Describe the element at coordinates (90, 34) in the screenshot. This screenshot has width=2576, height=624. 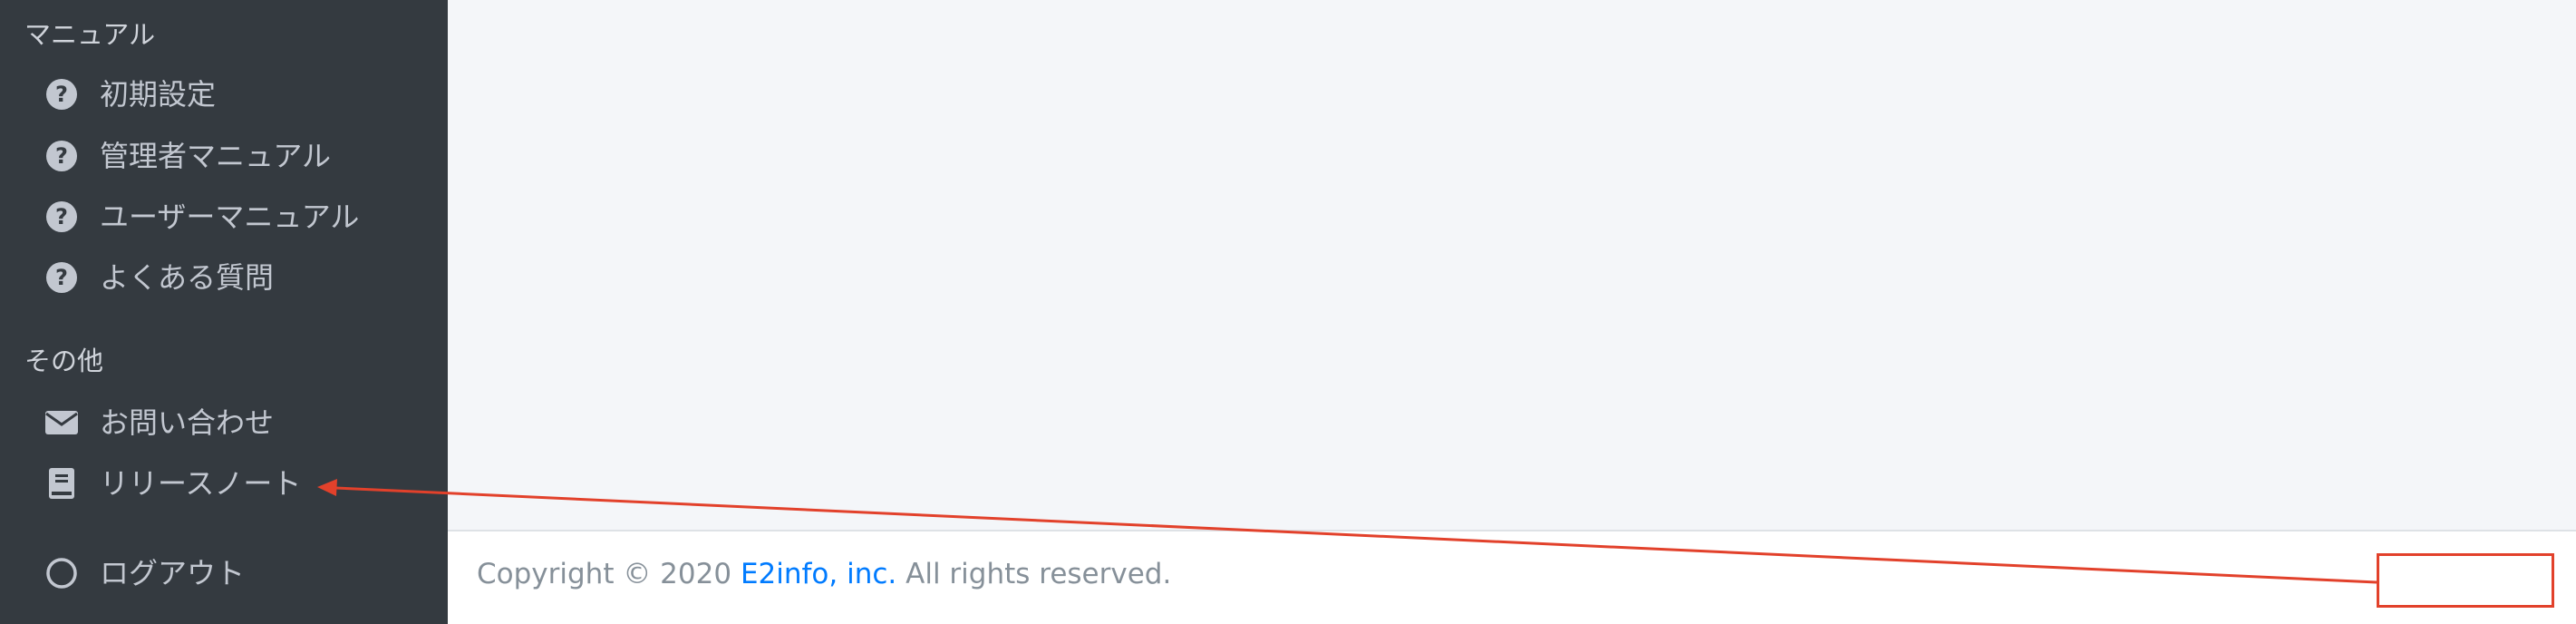
I see `section-header-manual: マニュアル` at that location.